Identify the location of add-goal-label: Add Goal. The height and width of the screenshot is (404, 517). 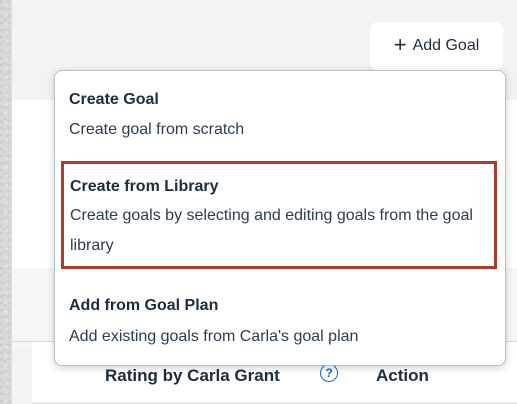
(446, 45).